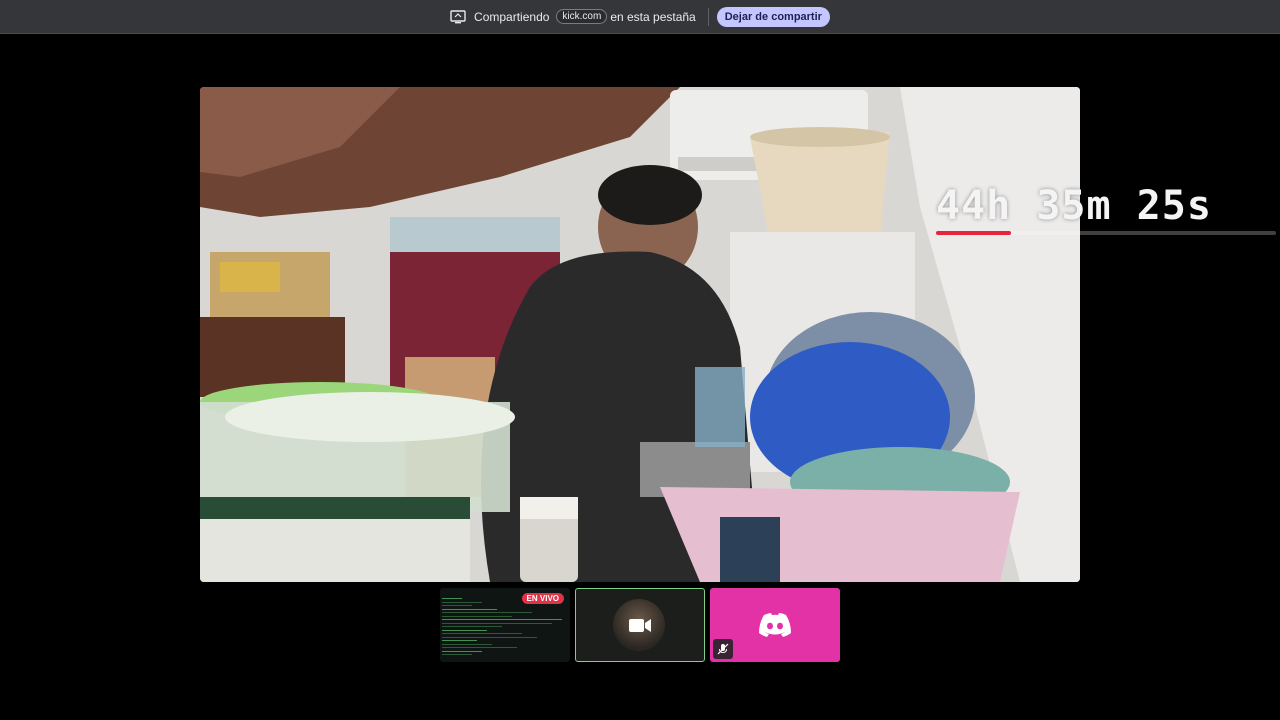 The height and width of the screenshot is (720, 1280). I want to click on mic-off-button, so click(723, 649).